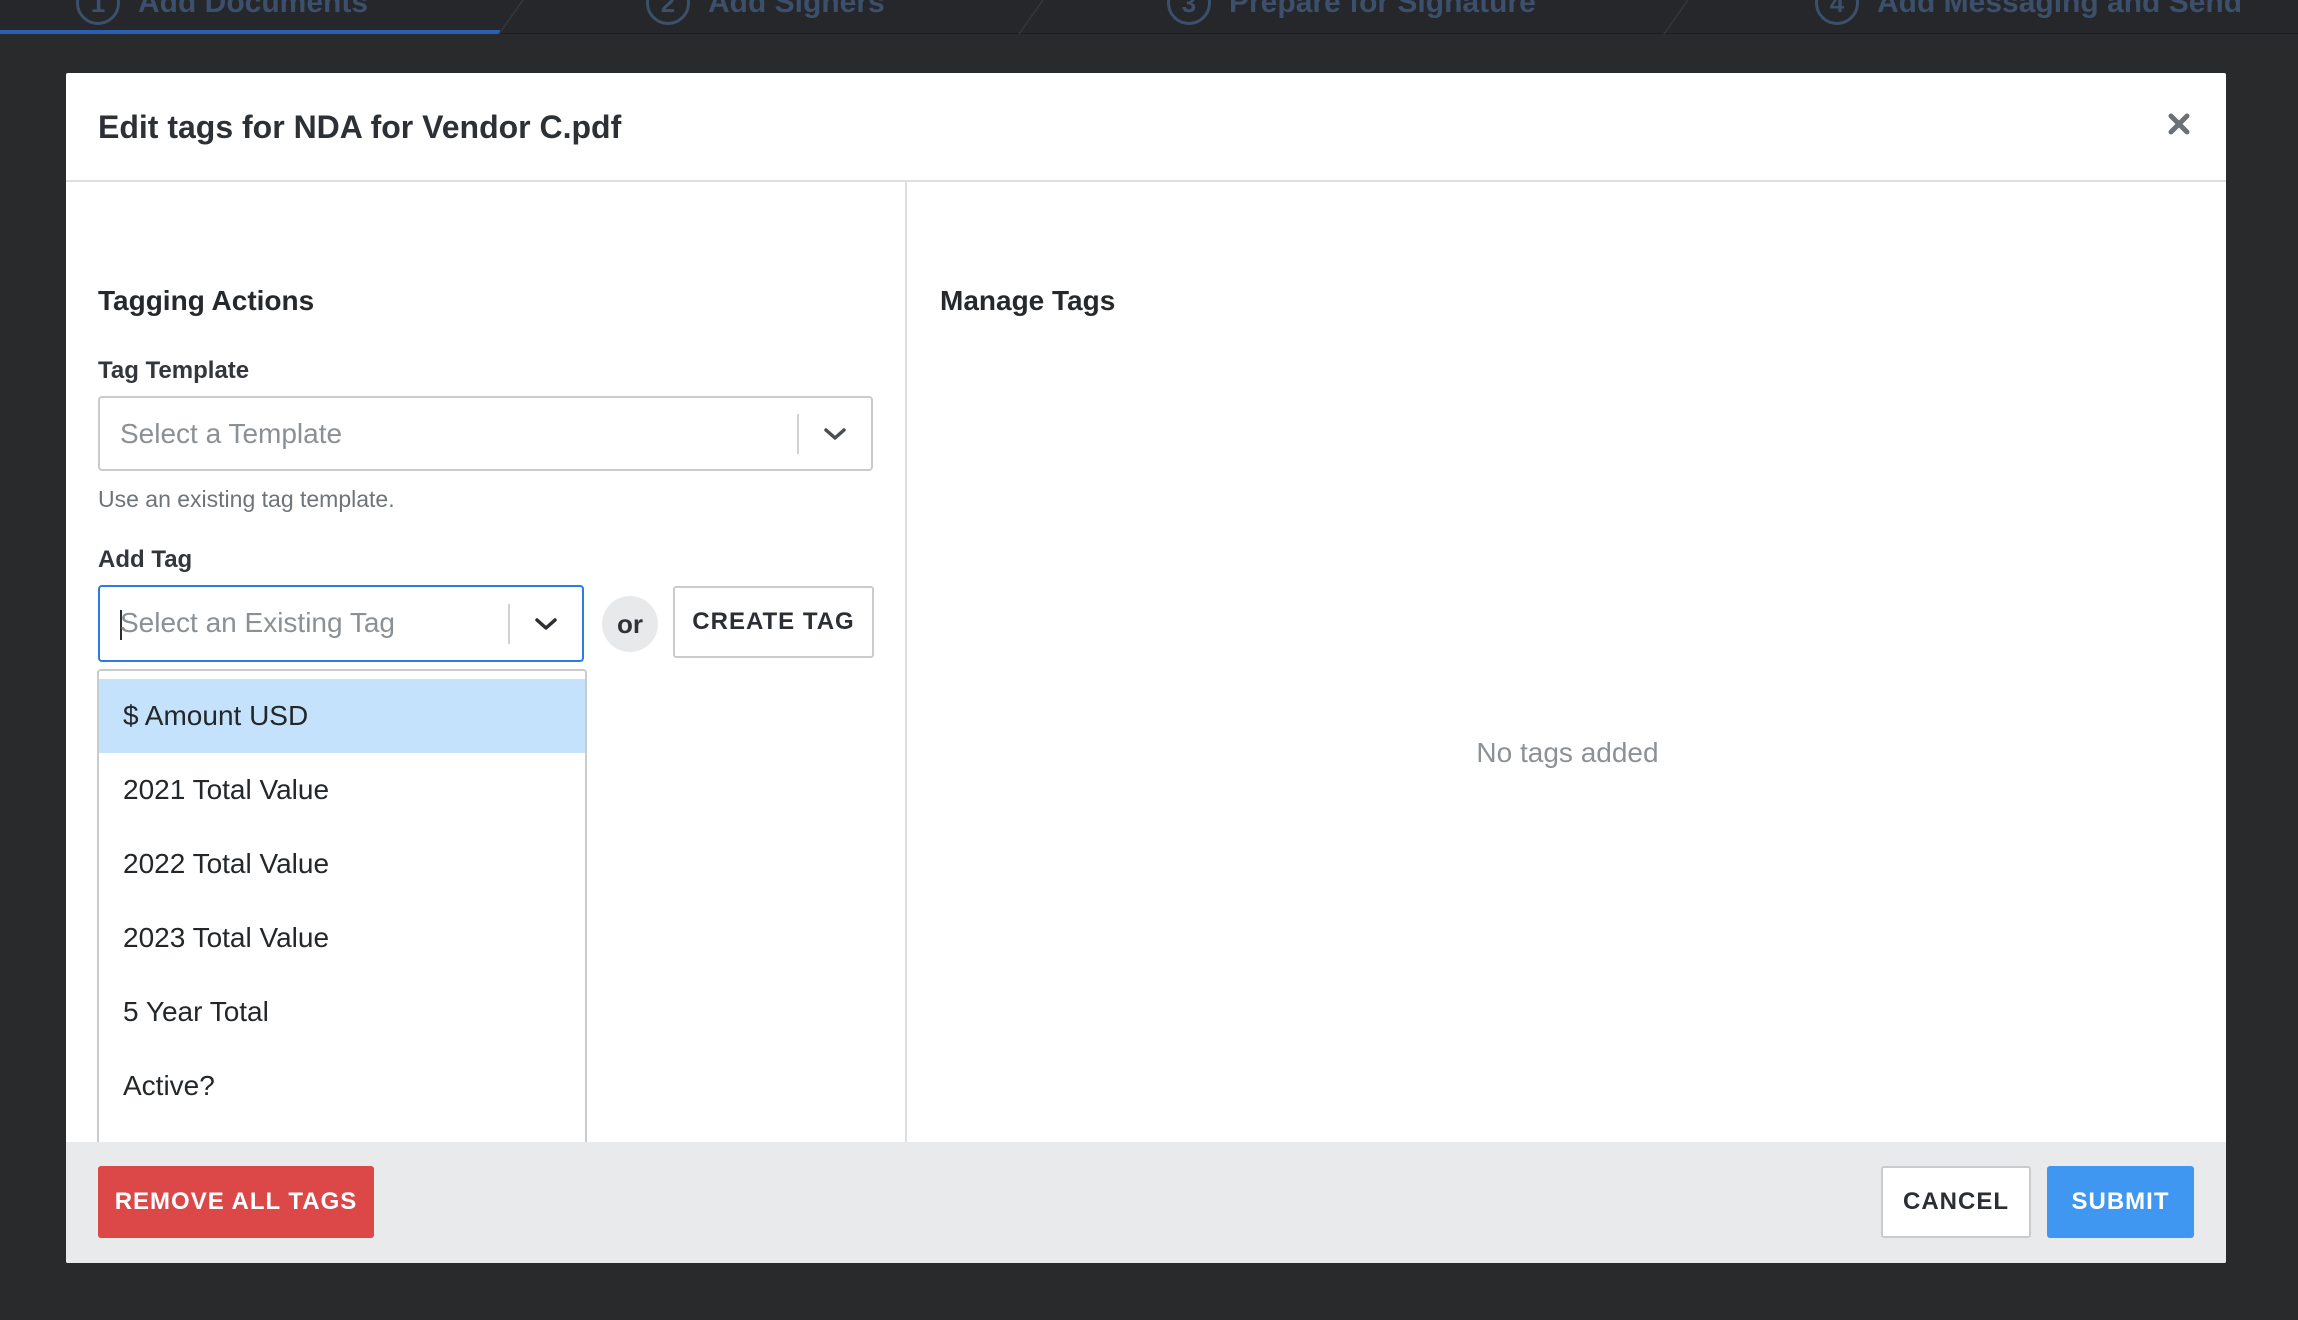 The image size is (2298, 1320). I want to click on step-number: 1, so click(98, 12).